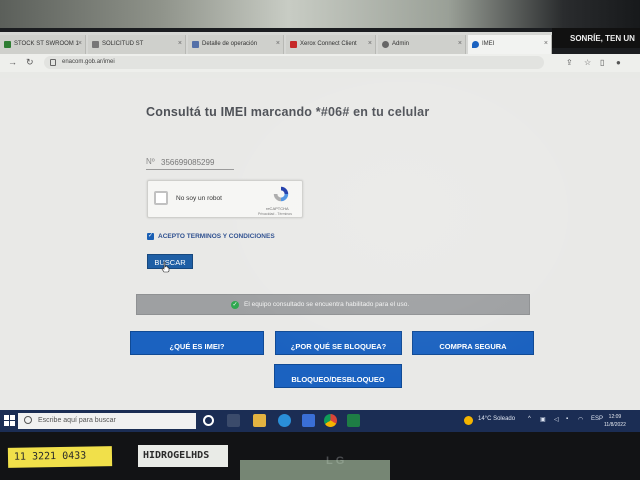  Describe the element at coordinates (597, 419) in the screenshot. I see `language-indicator: ESP` at that location.